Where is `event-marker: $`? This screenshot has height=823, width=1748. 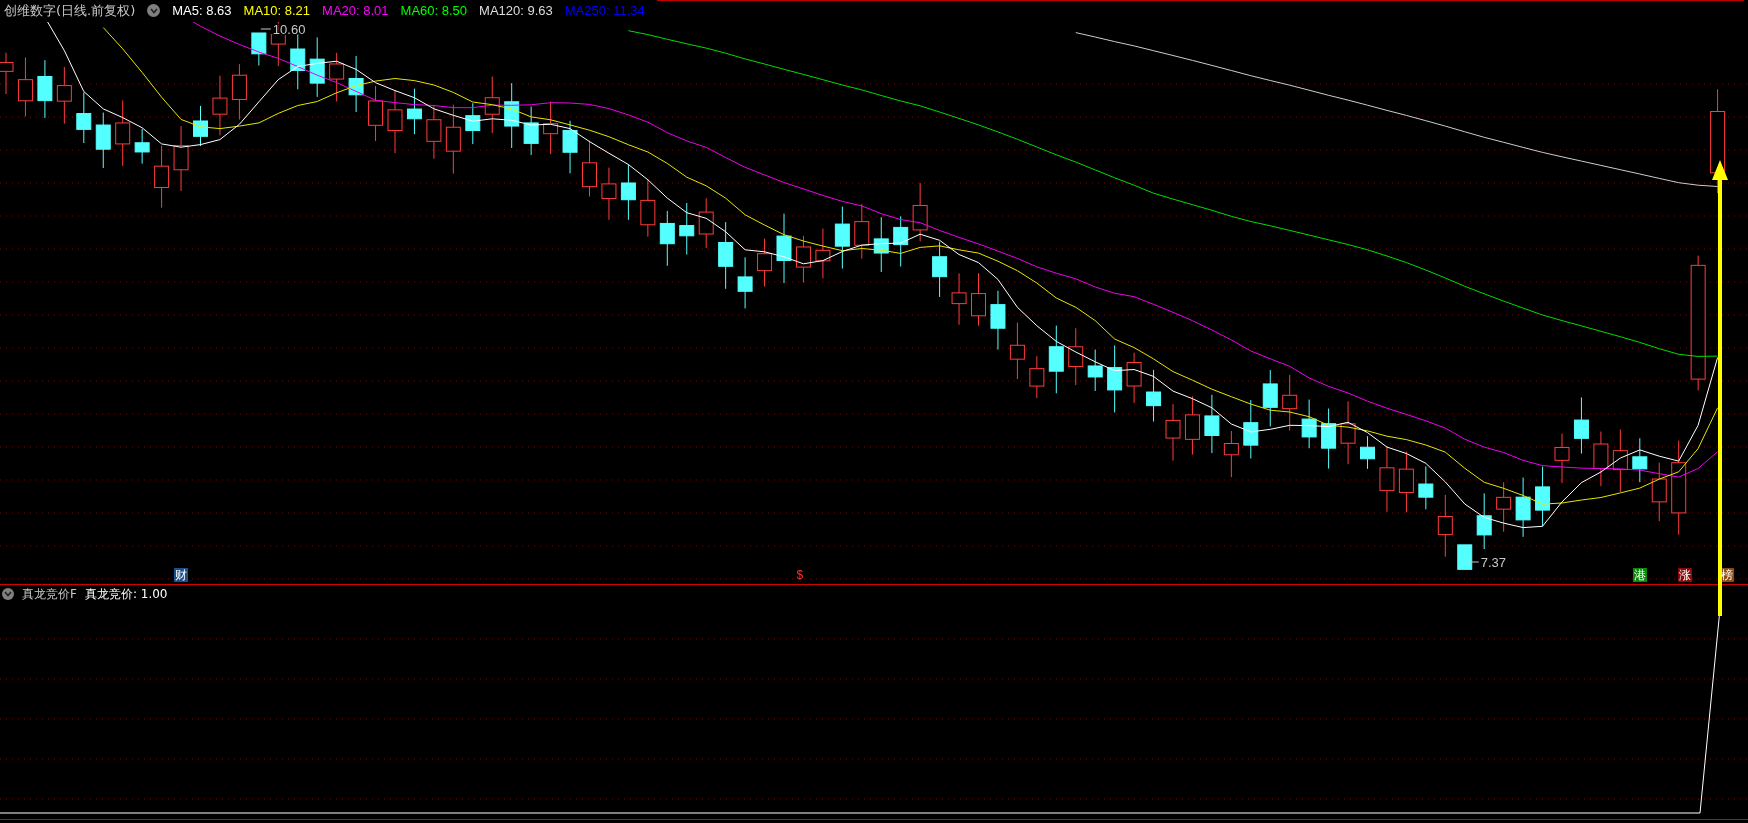 event-marker: $ is located at coordinates (800, 575).